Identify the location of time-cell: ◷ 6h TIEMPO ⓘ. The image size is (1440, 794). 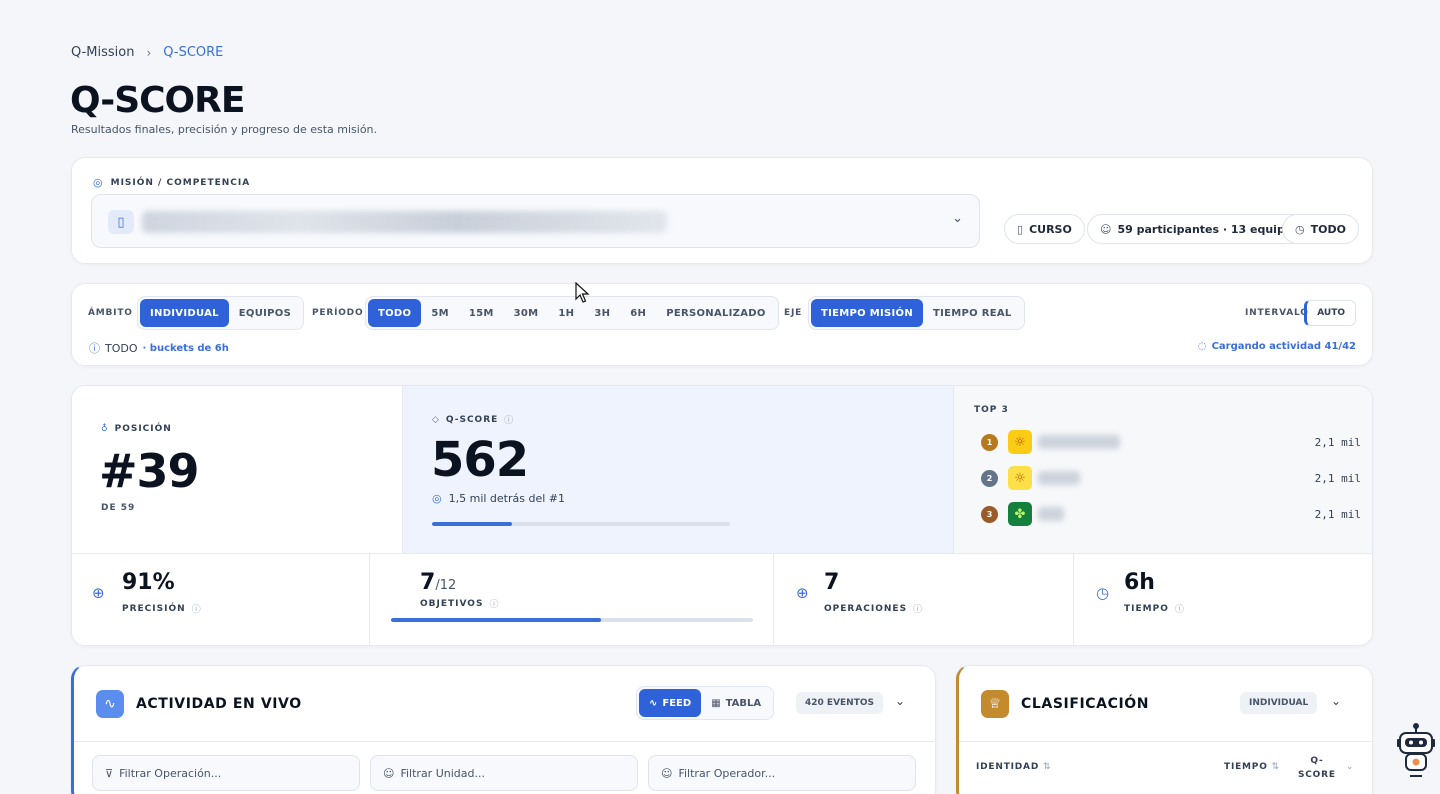
(1140, 592).